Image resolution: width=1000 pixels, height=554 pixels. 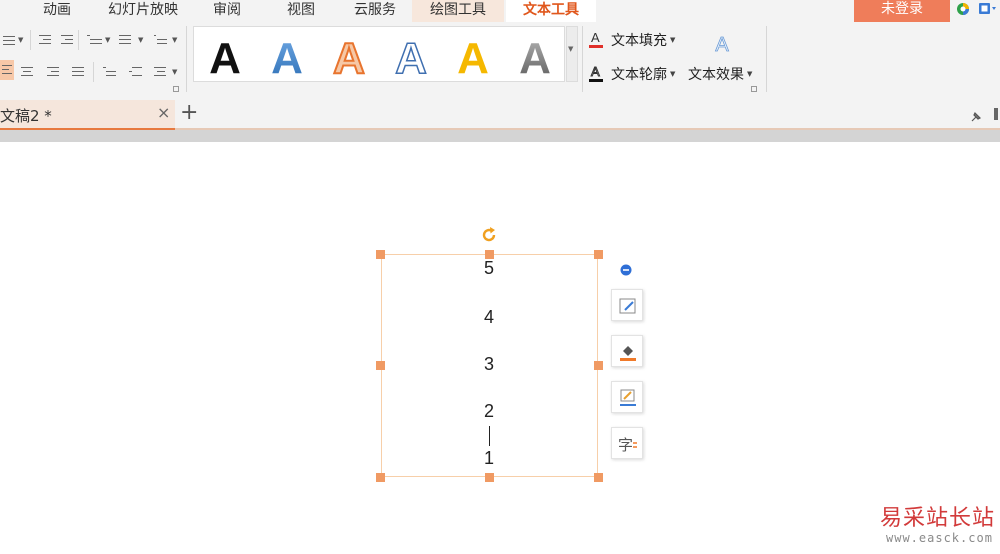 What do you see at coordinates (176, 89) in the screenshot?
I see `paragraph-dialog-launcher-icon` at bounding box center [176, 89].